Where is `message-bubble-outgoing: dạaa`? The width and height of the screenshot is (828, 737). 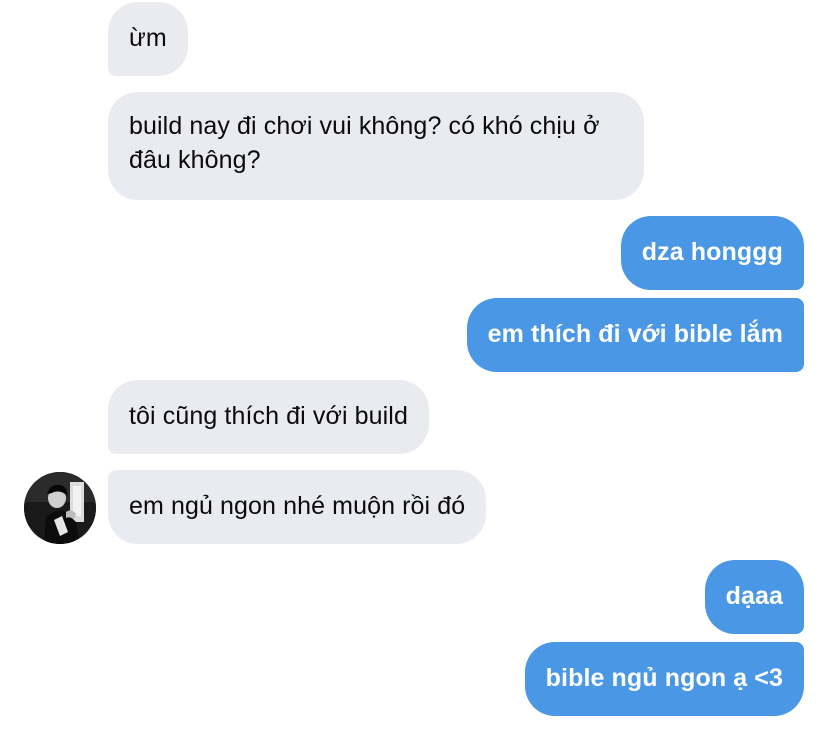 message-bubble-outgoing: dạaa is located at coordinates (754, 597).